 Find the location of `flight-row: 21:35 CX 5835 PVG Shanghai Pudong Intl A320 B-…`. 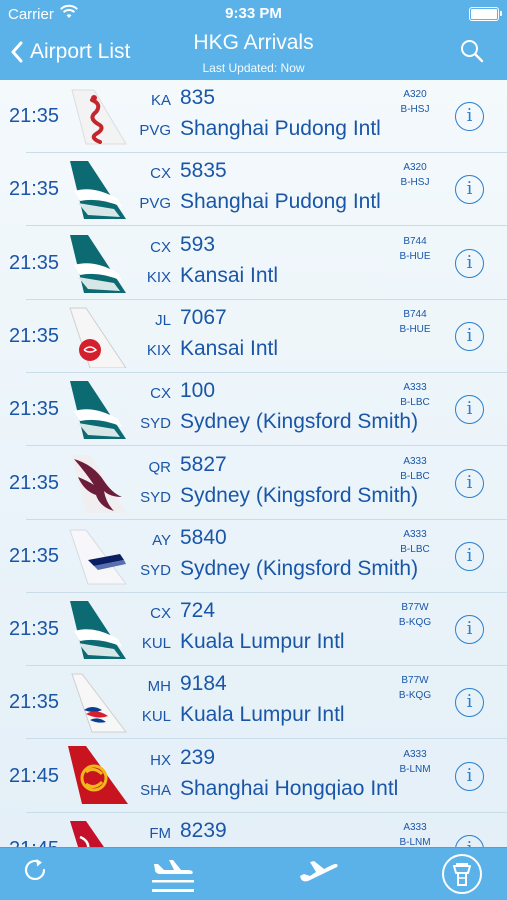

flight-row: 21:35 CX 5835 PVG Shanghai Pudong Intl A320 B-… is located at coordinates (253, 190).